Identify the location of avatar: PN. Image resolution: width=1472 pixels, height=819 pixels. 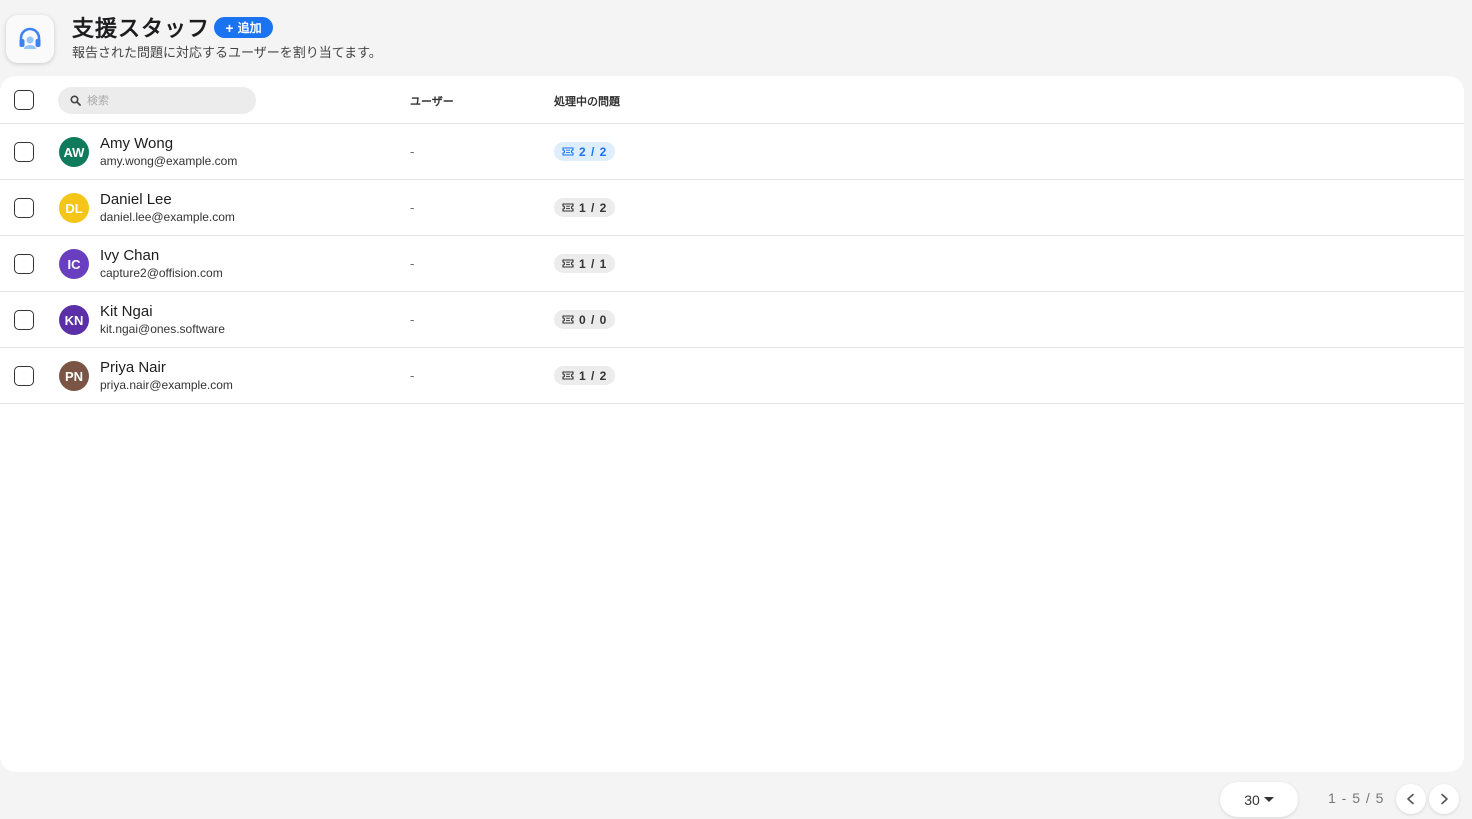
(74, 376).